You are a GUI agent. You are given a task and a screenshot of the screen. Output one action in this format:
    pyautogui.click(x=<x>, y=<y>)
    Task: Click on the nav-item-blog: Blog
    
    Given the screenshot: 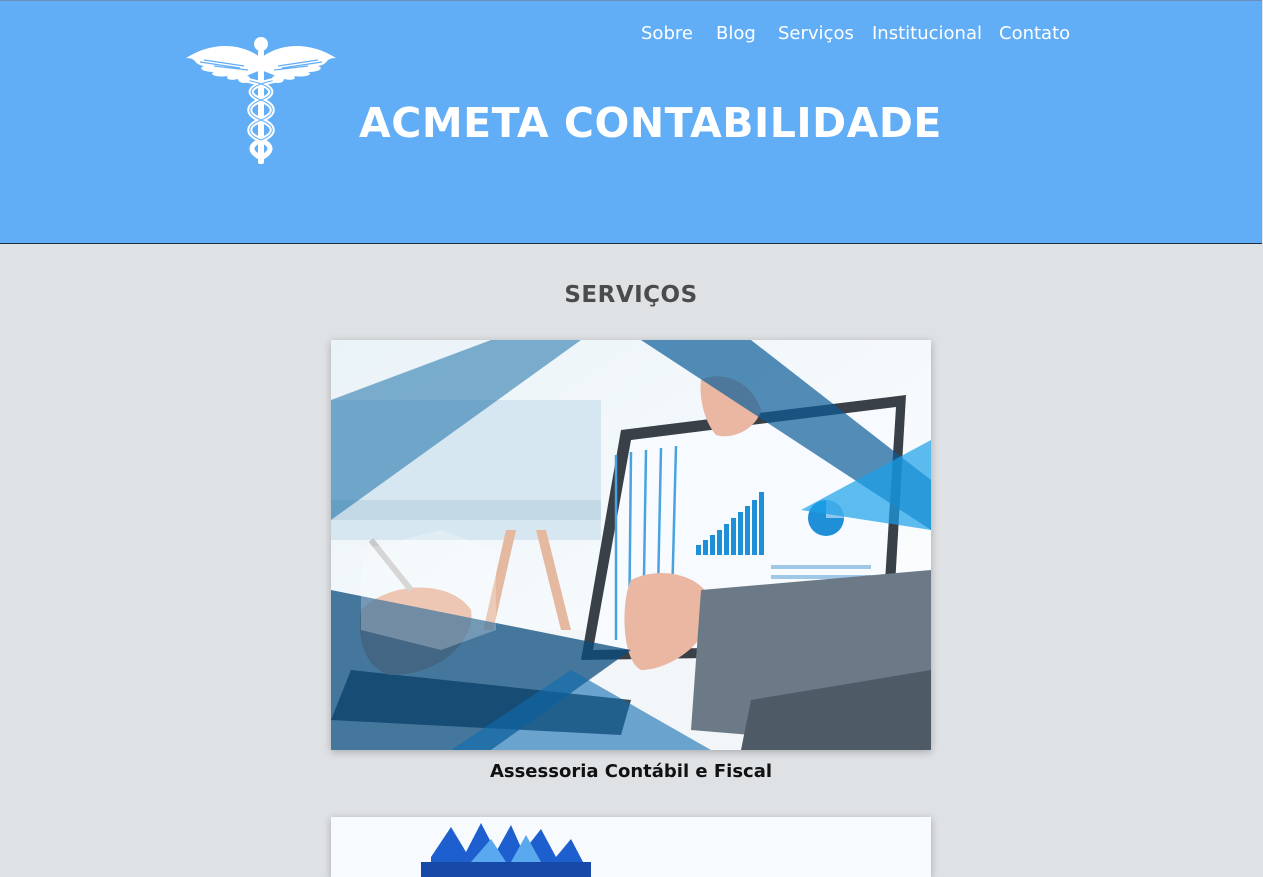 What is the action you would take?
    pyautogui.click(x=736, y=33)
    